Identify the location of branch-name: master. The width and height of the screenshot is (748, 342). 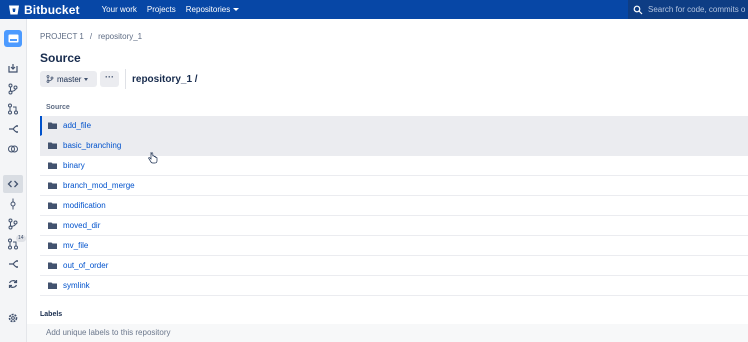
(69, 79).